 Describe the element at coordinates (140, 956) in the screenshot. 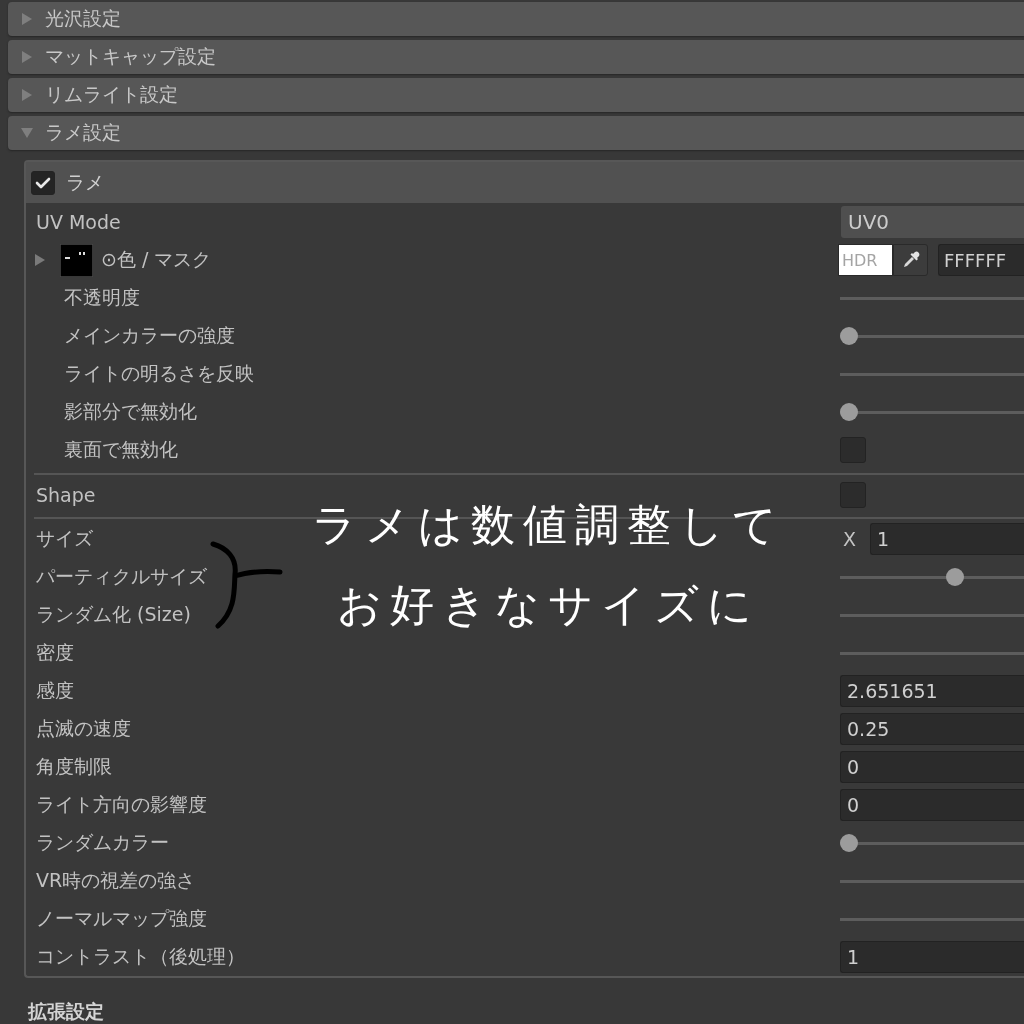

I see `property-label: コントラスト（後処理）` at that location.